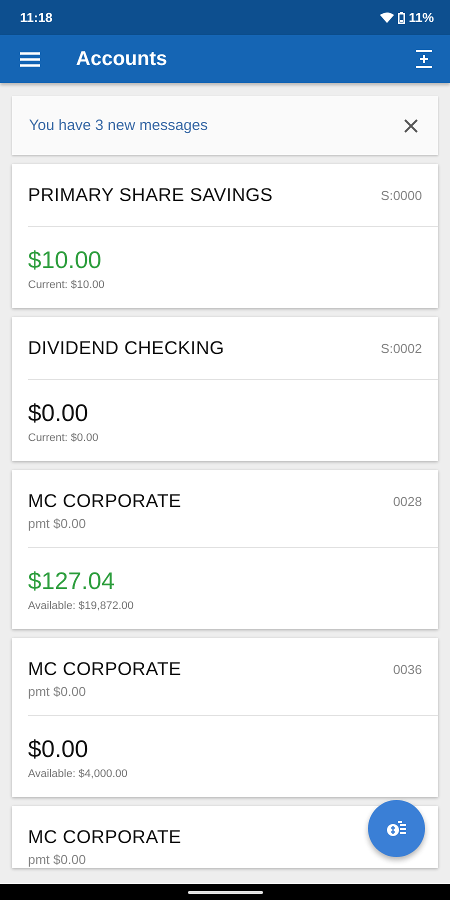 The image size is (450, 900). I want to click on account-number: S:0000, so click(401, 195).